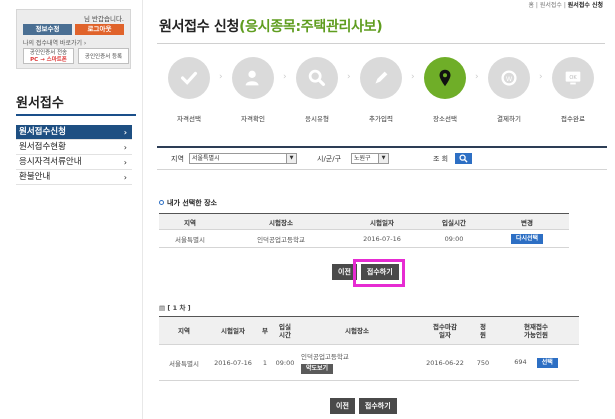 The height and width of the screenshot is (419, 615). What do you see at coordinates (175, 308) in the screenshot?
I see `round-indicator: ▤ [ 1 차 ]` at bounding box center [175, 308].